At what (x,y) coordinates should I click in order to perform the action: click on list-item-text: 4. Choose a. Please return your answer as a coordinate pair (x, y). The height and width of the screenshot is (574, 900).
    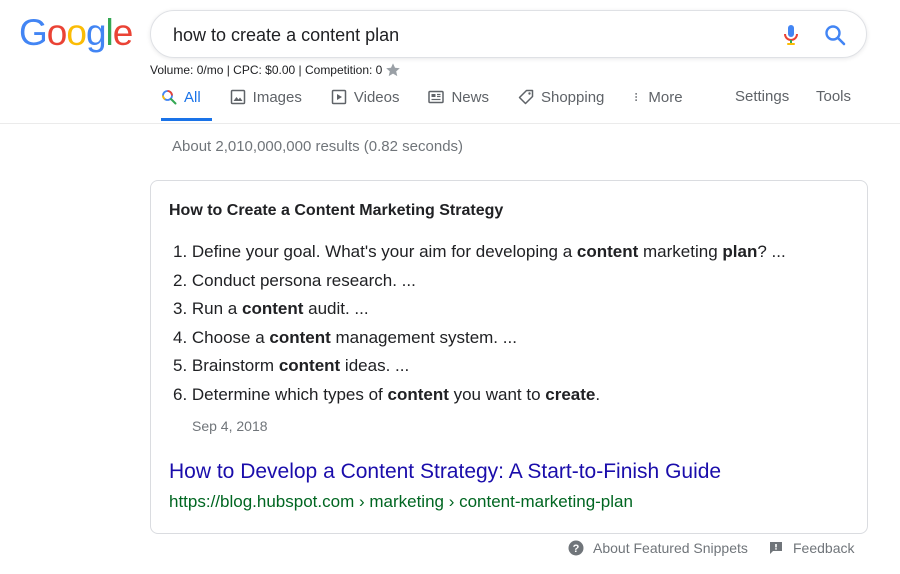
    Looking at the image, I should click on (221, 337).